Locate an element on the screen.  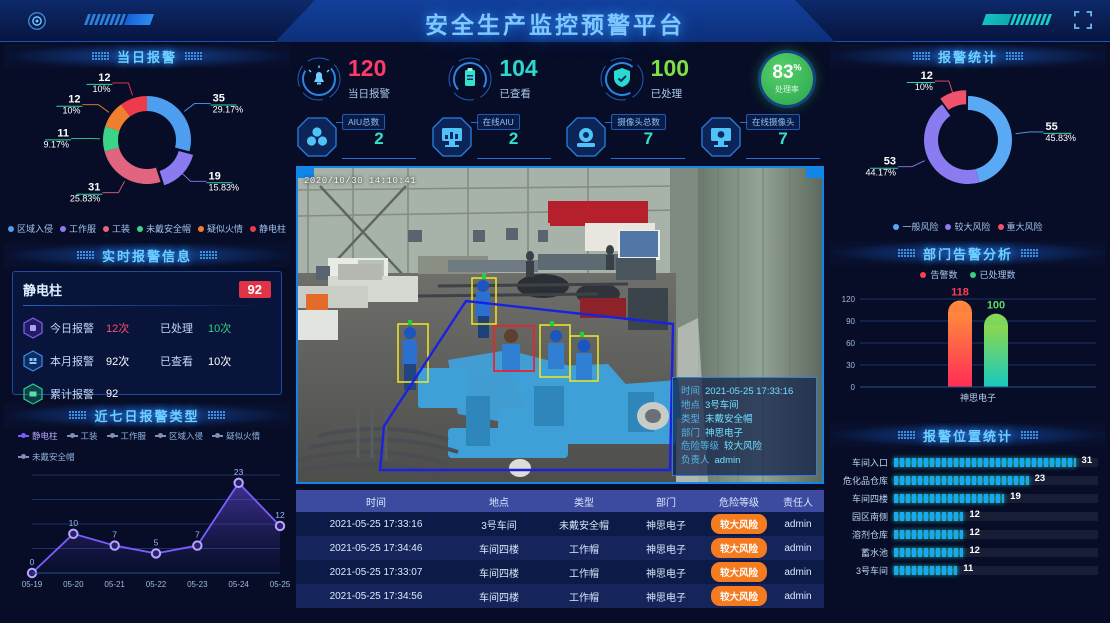
location-label: 危化品仓库 is located at coordinates (865, 480).